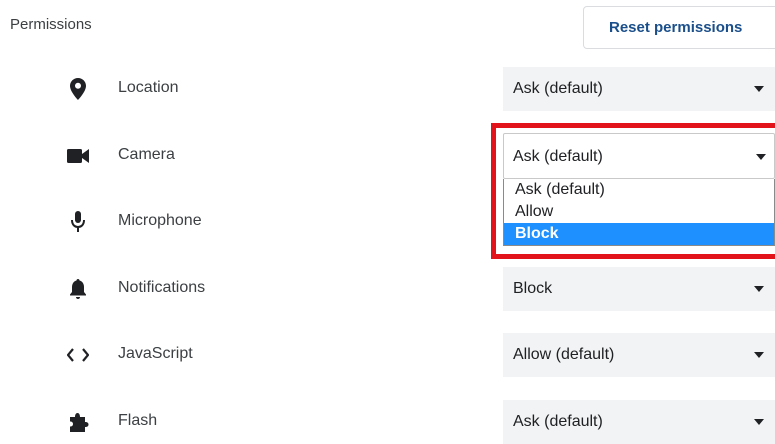  I want to click on camera-select: Ask (default), so click(639, 156).